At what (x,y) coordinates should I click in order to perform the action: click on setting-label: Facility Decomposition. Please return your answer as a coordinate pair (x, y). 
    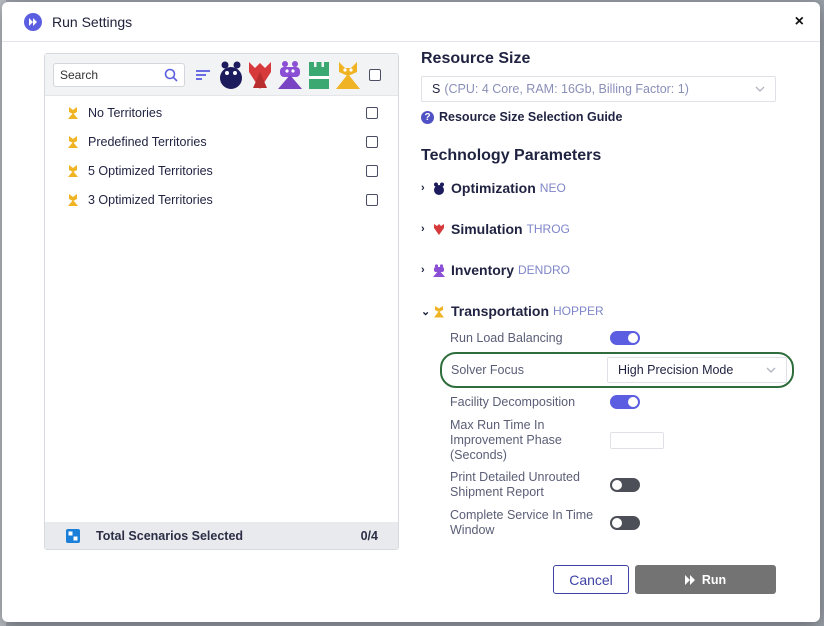
    Looking at the image, I should click on (513, 401).